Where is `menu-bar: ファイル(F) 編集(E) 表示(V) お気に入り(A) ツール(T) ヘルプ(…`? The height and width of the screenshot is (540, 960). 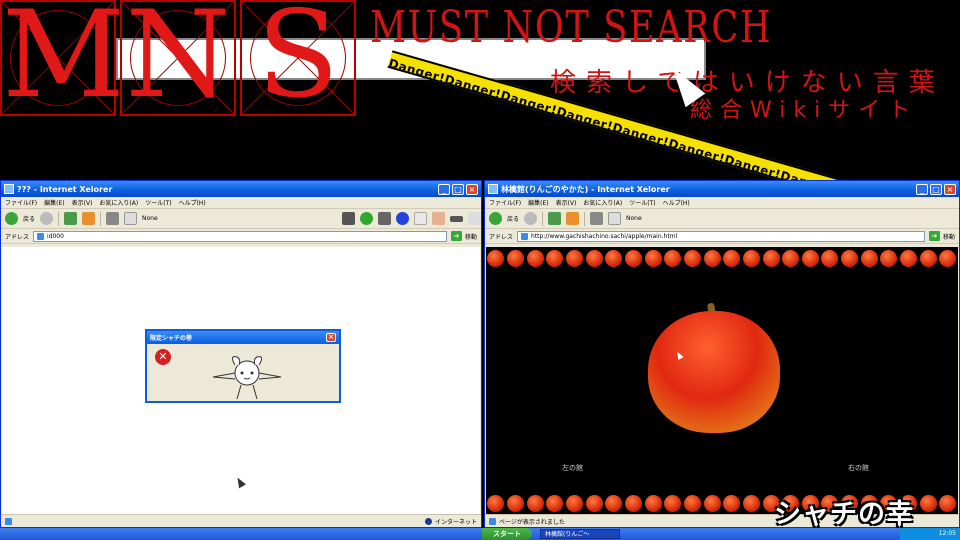 menu-bar: ファイル(F) 編集(E) 表示(V) お気に入り(A) ツール(T) ヘルプ(… is located at coordinates (241, 203).